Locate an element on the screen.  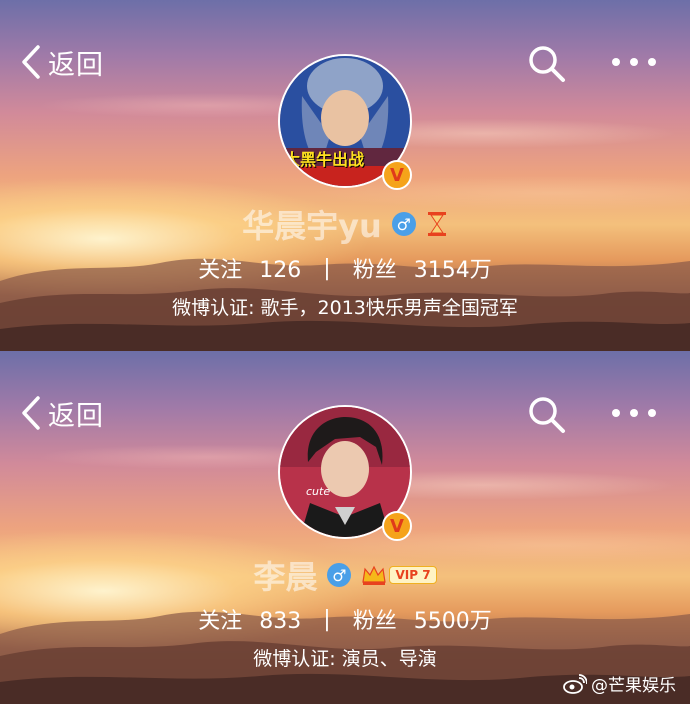
weibo-logo-icon is located at coordinates (575, 683).